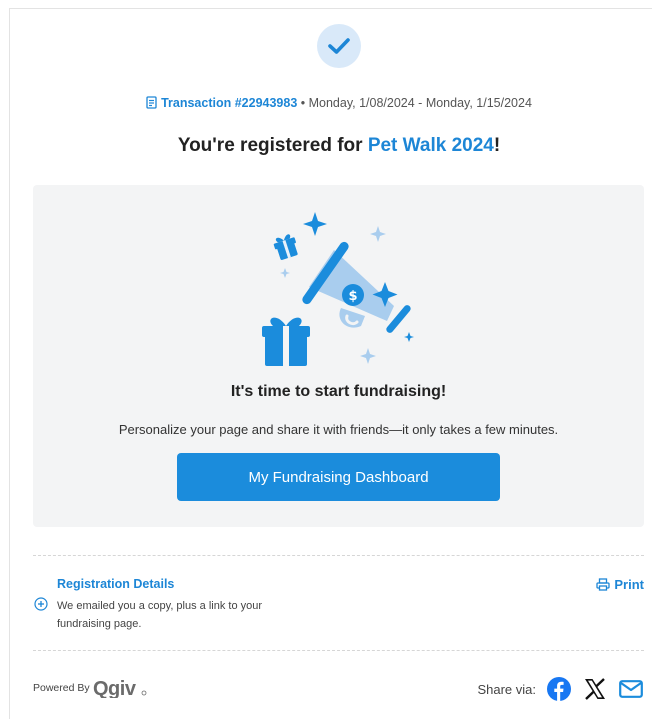 This screenshot has height=719, width=652. Describe the element at coordinates (430, 145) in the screenshot. I see `event-name: Pet Walk 2024` at that location.